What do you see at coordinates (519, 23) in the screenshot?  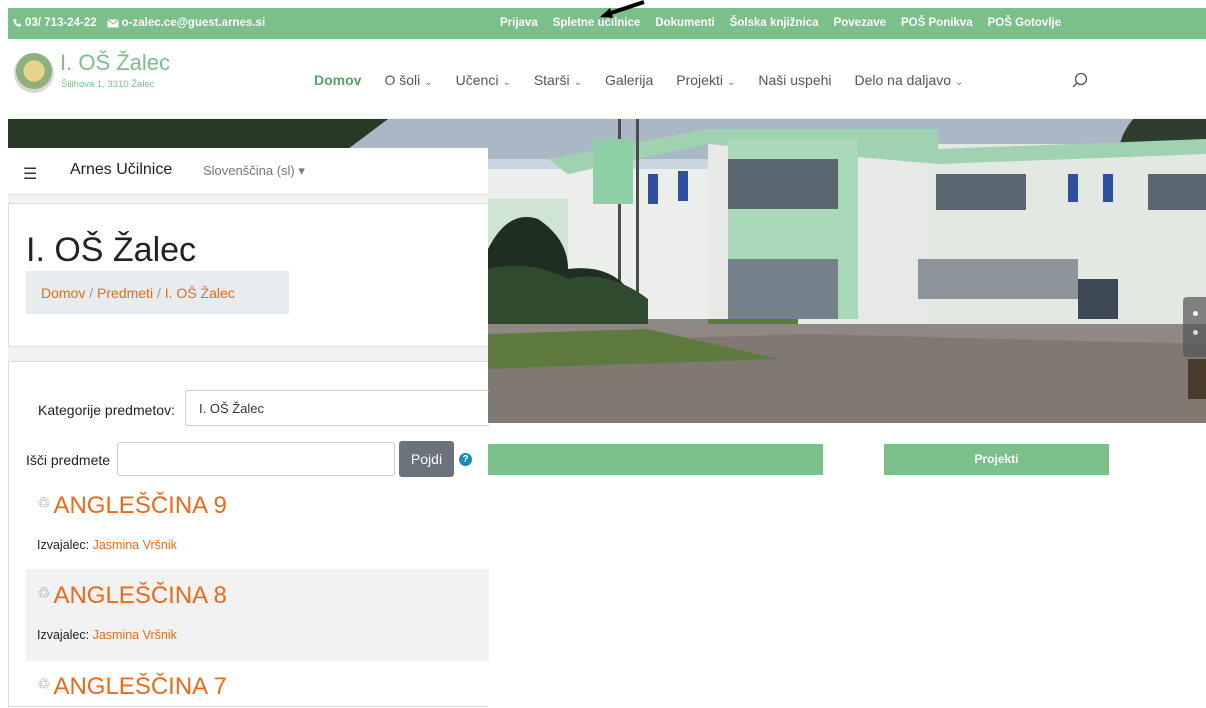 I see `top-link-prijava: Prijava` at bounding box center [519, 23].